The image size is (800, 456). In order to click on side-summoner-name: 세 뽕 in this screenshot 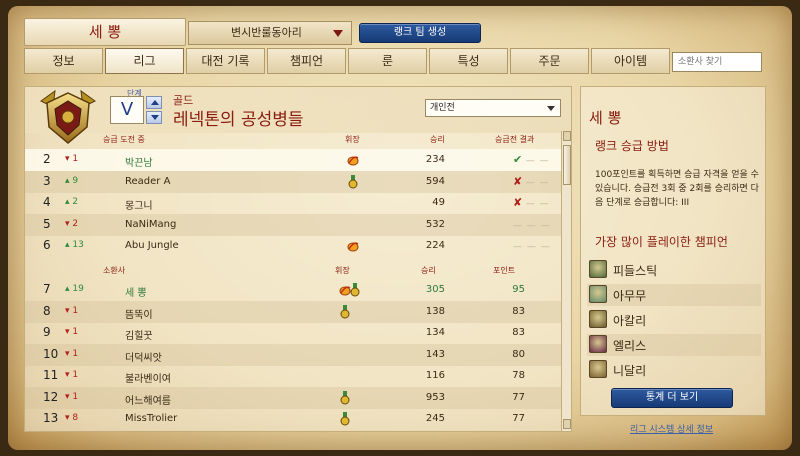, I will do `click(605, 118)`.